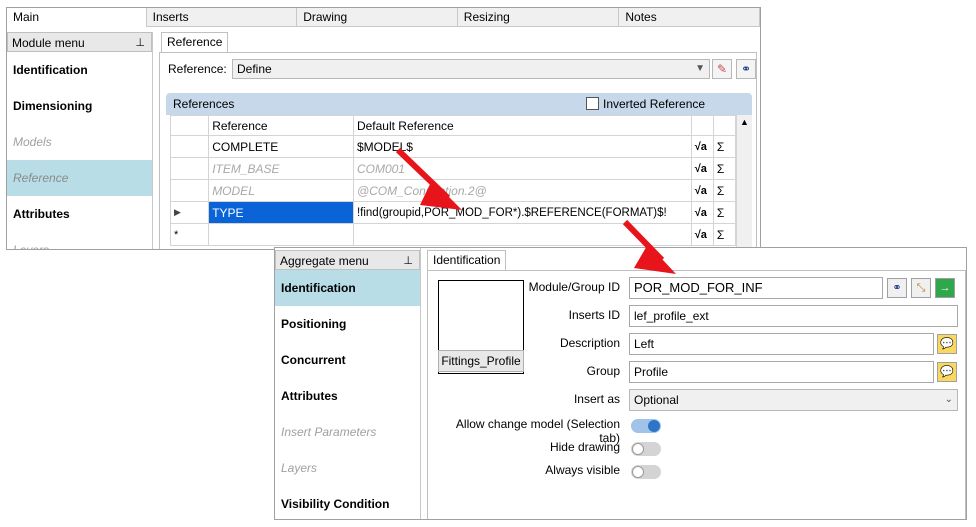  Describe the element at coordinates (700, 68) in the screenshot. I see `chevron-down-icon: ▼` at that location.